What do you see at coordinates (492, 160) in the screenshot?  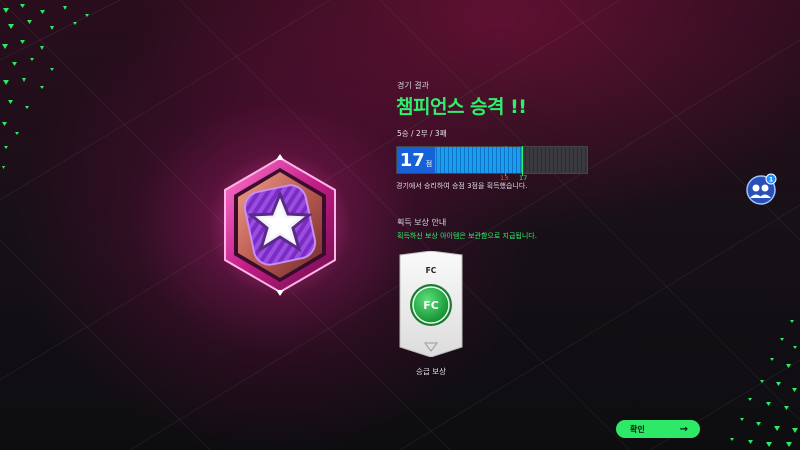 I see `score-progress-bar: 17 점` at bounding box center [492, 160].